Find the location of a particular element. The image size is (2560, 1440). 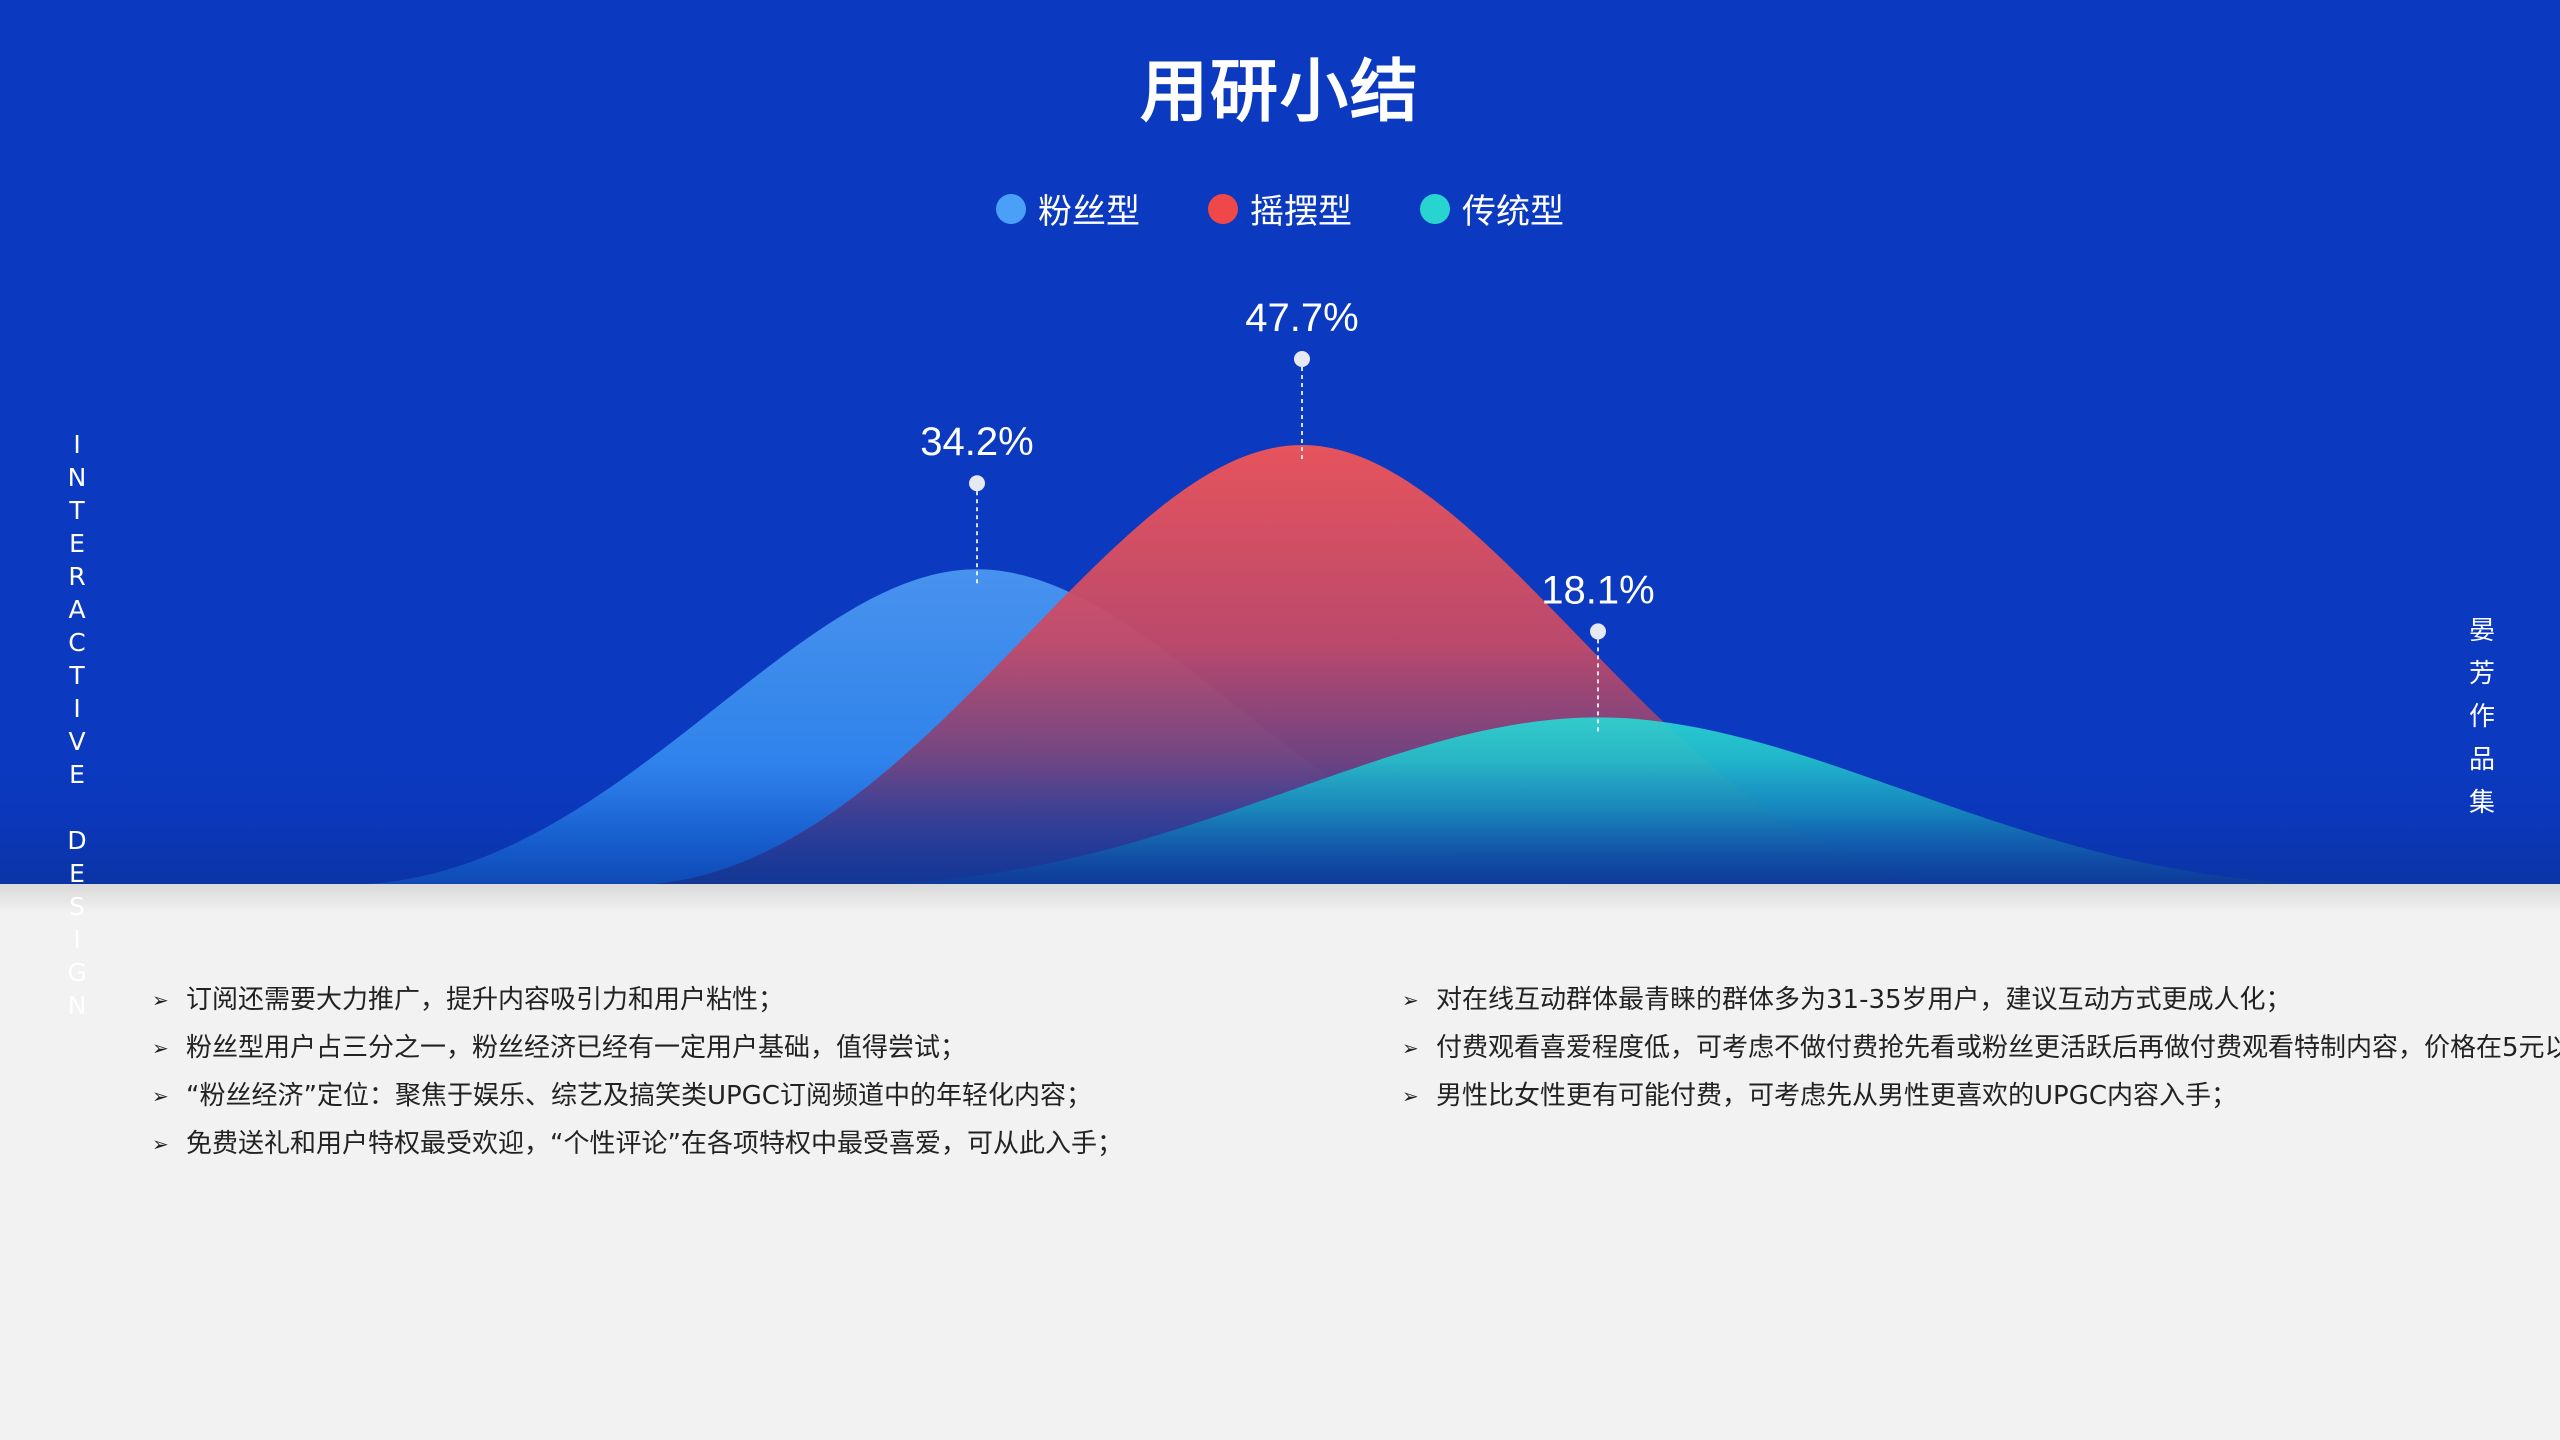

side-letter: S is located at coordinates (77, 906).